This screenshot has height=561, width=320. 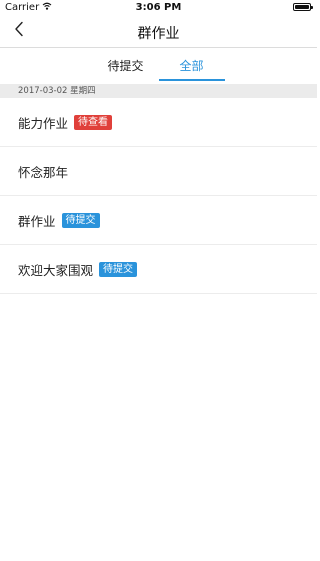 I want to click on segment-tabs: 待提交 全部, so click(x=158, y=65).